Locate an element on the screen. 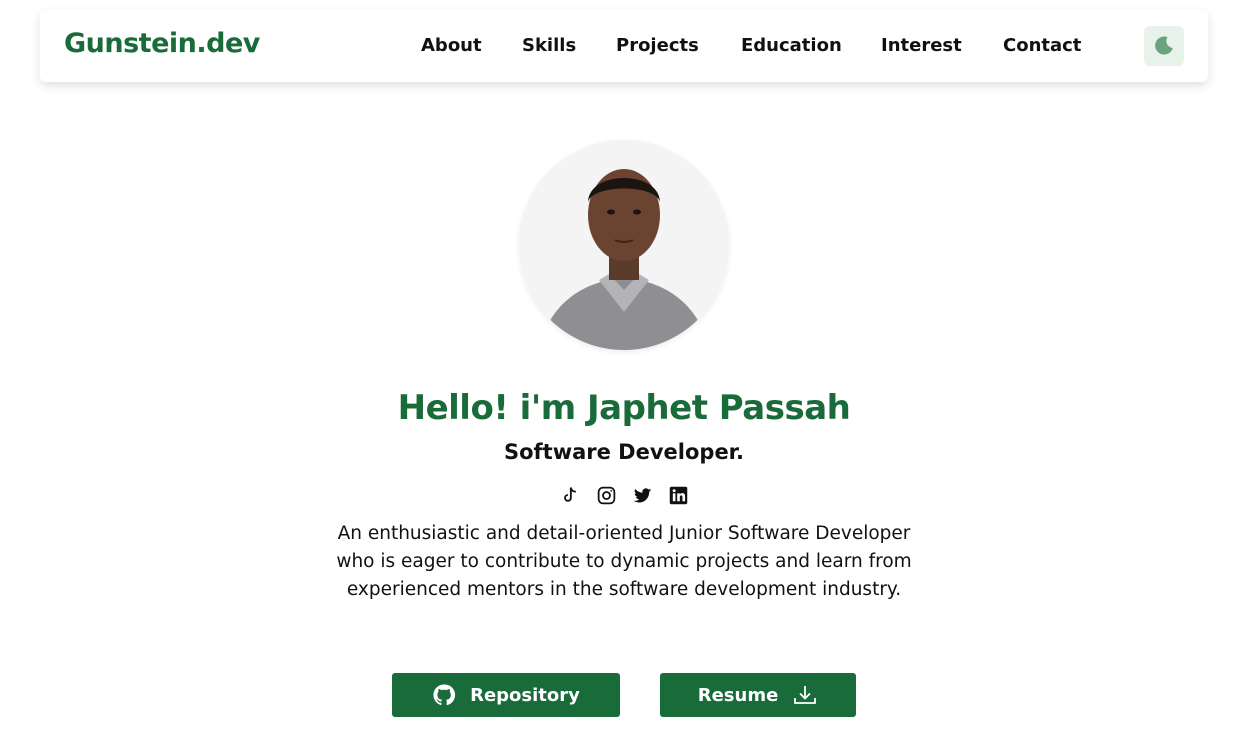 The width and height of the screenshot is (1248, 738). repository-button: Repository is located at coordinates (506, 695).